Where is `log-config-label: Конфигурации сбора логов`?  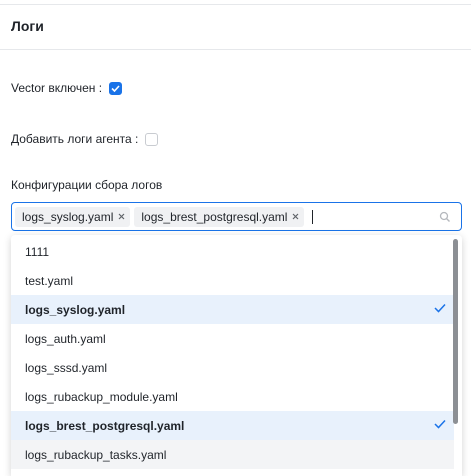 log-config-label: Конфигурации сбора логов is located at coordinates (87, 185).